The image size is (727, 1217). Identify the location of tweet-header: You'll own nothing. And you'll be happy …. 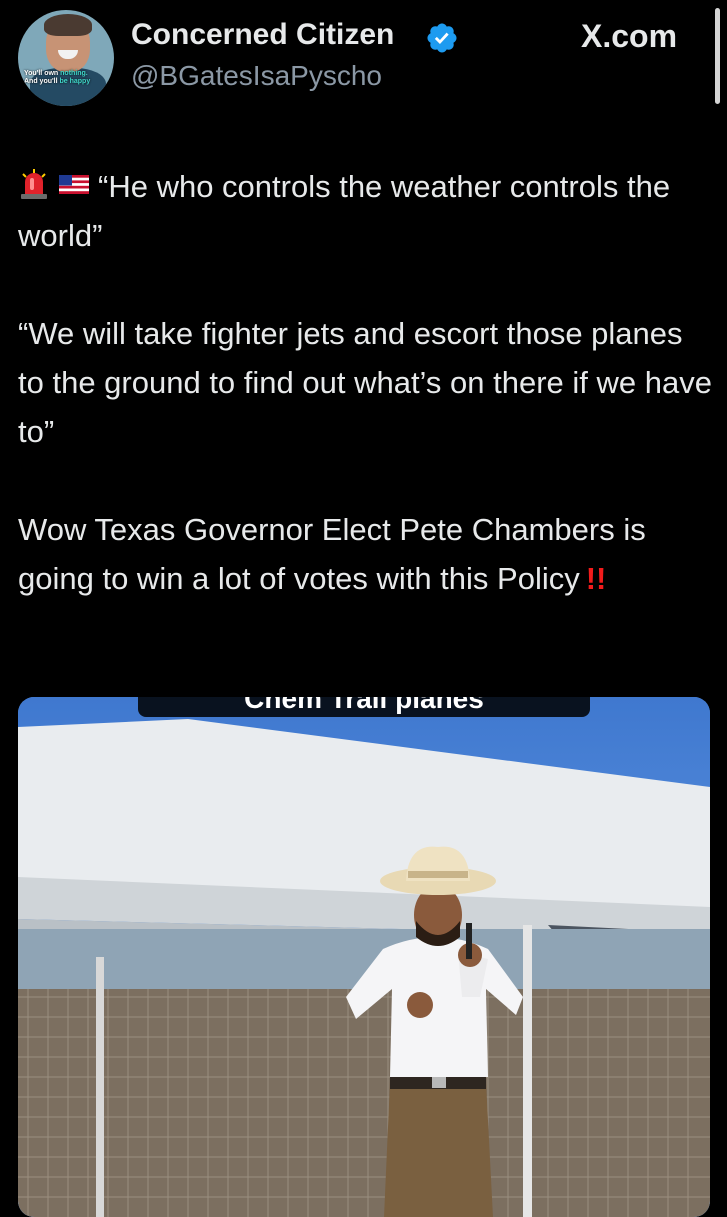
(363, 60).